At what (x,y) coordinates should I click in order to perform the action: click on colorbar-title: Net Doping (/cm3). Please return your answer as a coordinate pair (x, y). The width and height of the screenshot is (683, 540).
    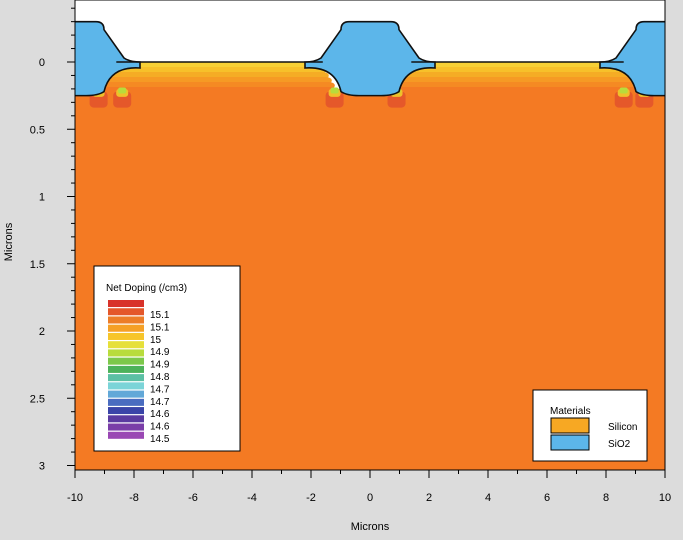
    Looking at the image, I should click on (146, 288).